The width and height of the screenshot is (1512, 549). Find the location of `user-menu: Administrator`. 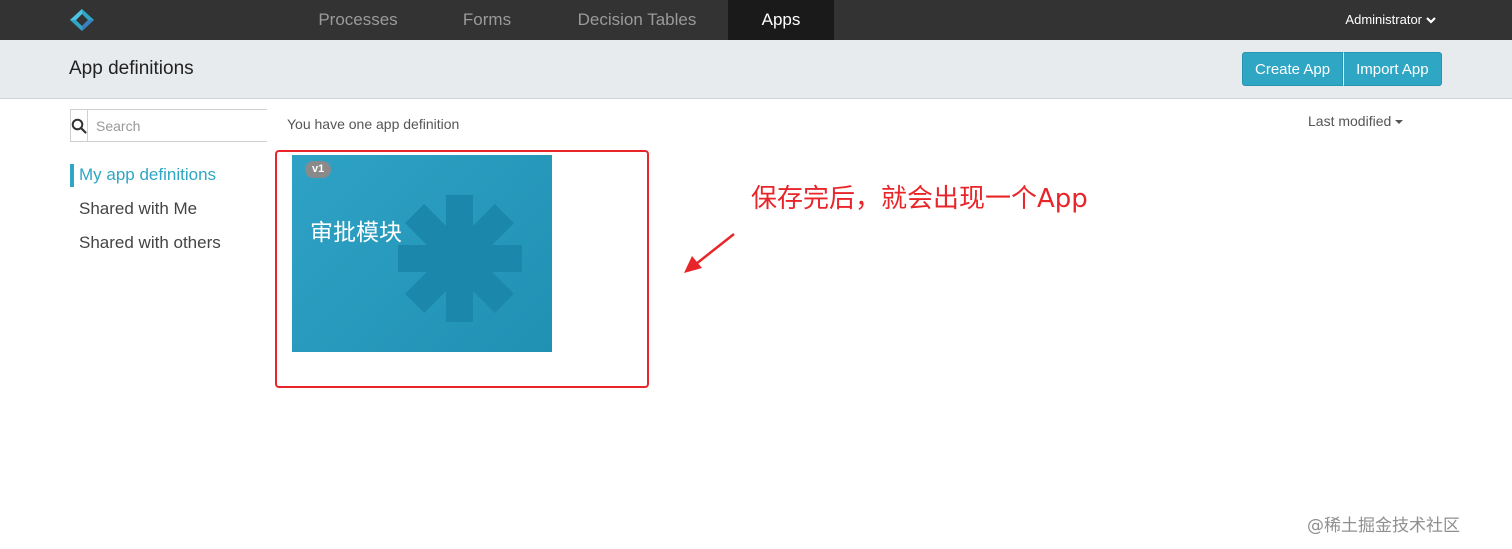

user-menu: Administrator is located at coordinates (1390, 20).